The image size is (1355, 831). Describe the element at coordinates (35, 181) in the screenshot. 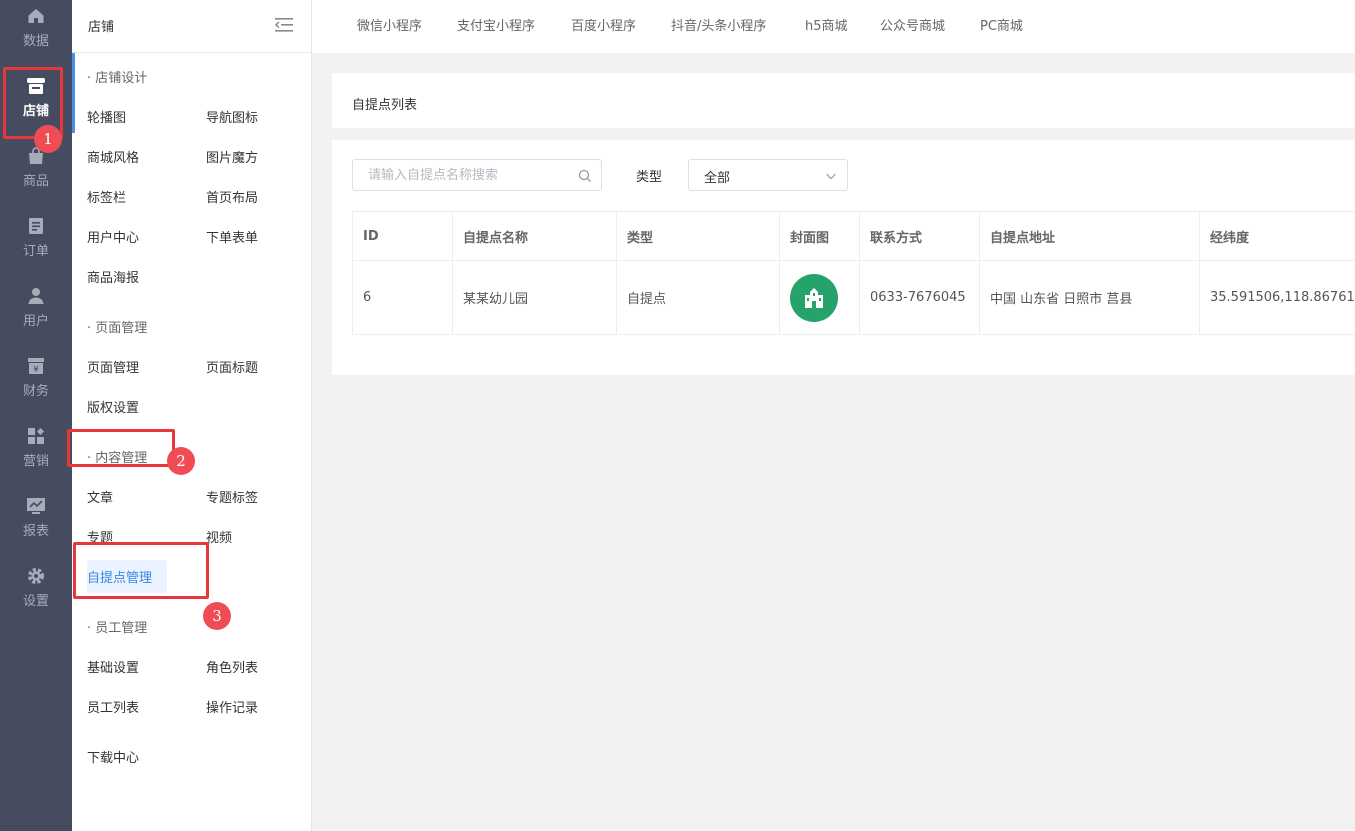

I see `rail-label: 商品` at that location.